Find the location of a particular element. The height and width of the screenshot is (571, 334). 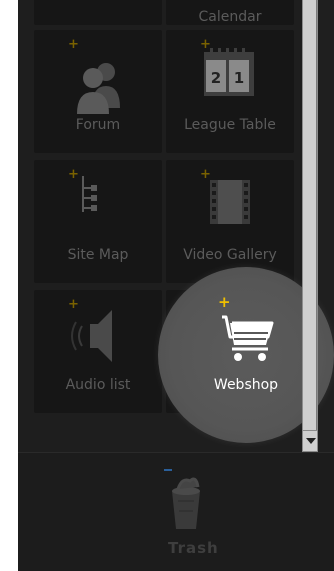

calendar-label: Calendar is located at coordinates (230, 17).